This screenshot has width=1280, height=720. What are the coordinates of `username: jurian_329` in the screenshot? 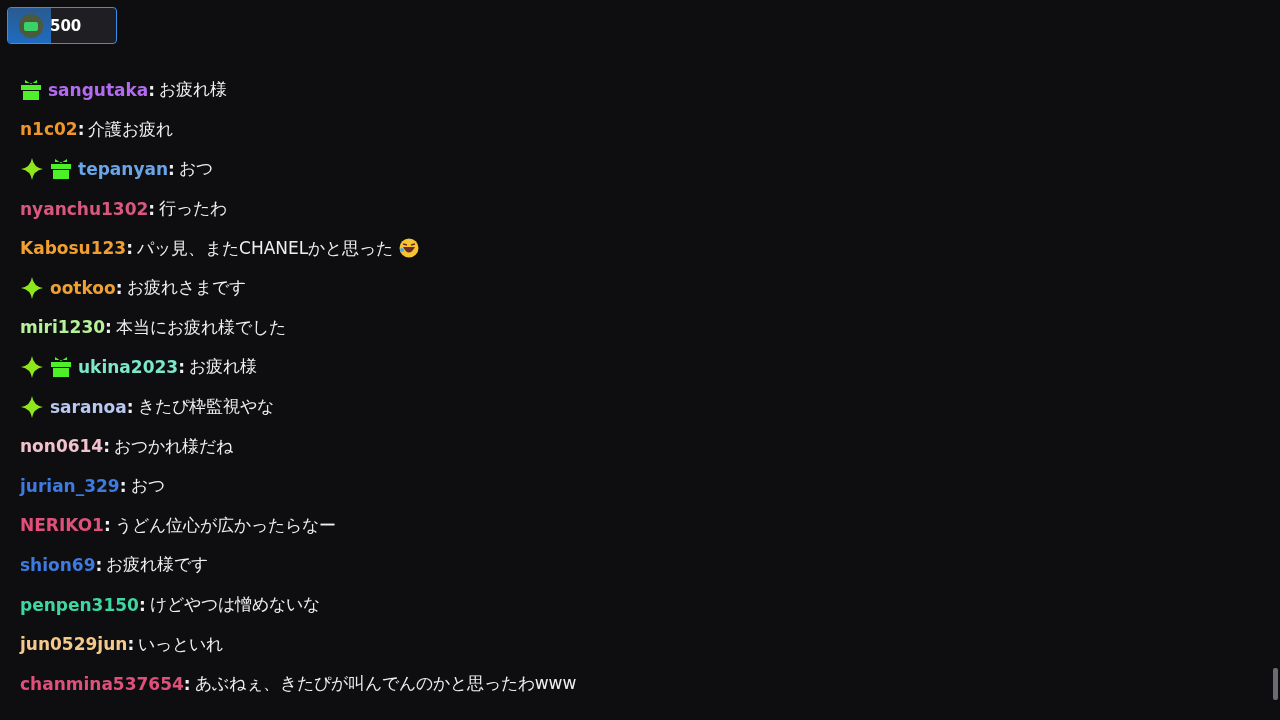 It's located at (70, 485).